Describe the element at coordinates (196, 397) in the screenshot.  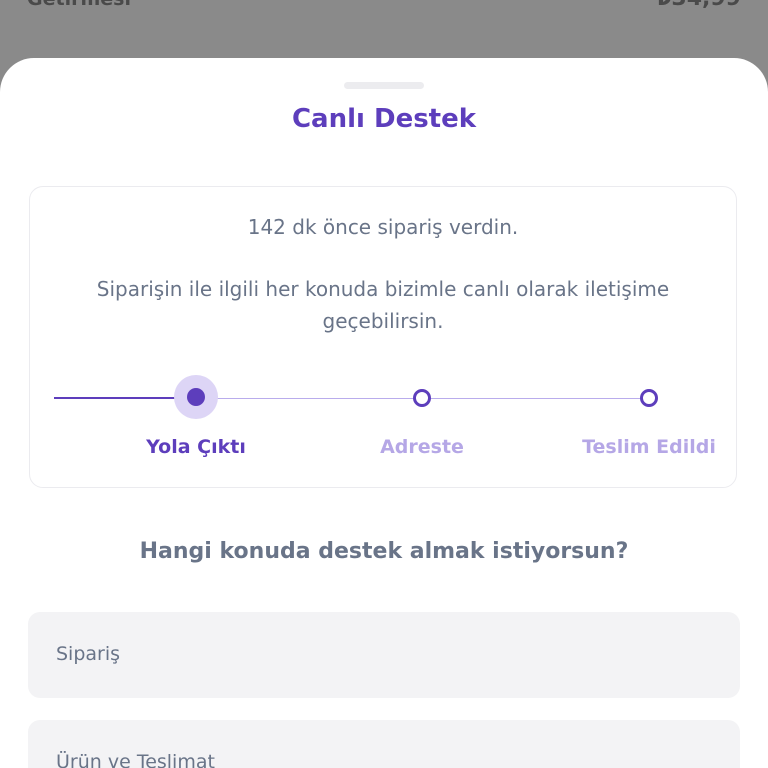
I see `step-on-the-way-dot` at that location.